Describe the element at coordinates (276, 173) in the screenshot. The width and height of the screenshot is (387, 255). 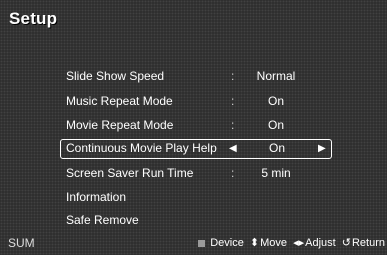
I see `menu-item-value: 5 min` at that location.